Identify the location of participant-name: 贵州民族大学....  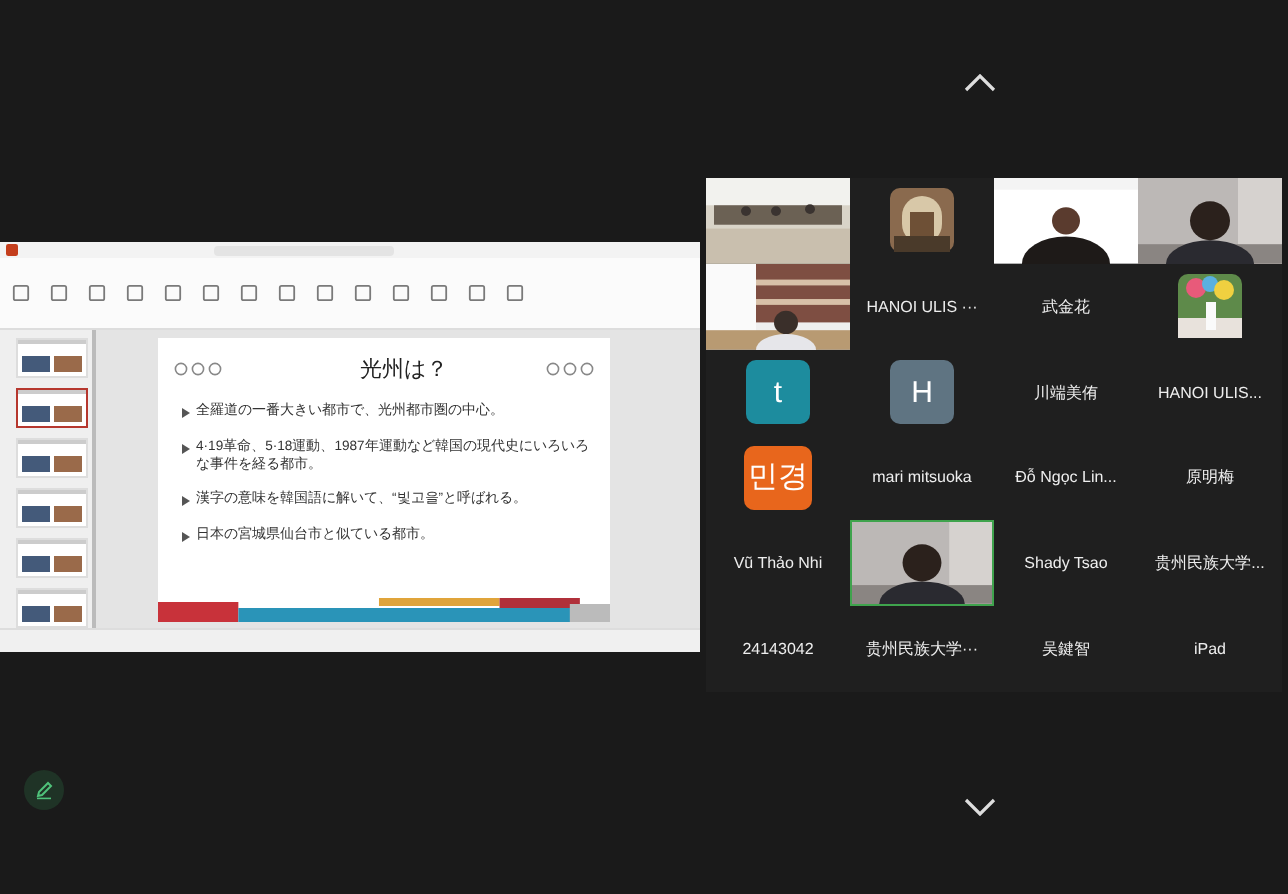
(1210, 563).